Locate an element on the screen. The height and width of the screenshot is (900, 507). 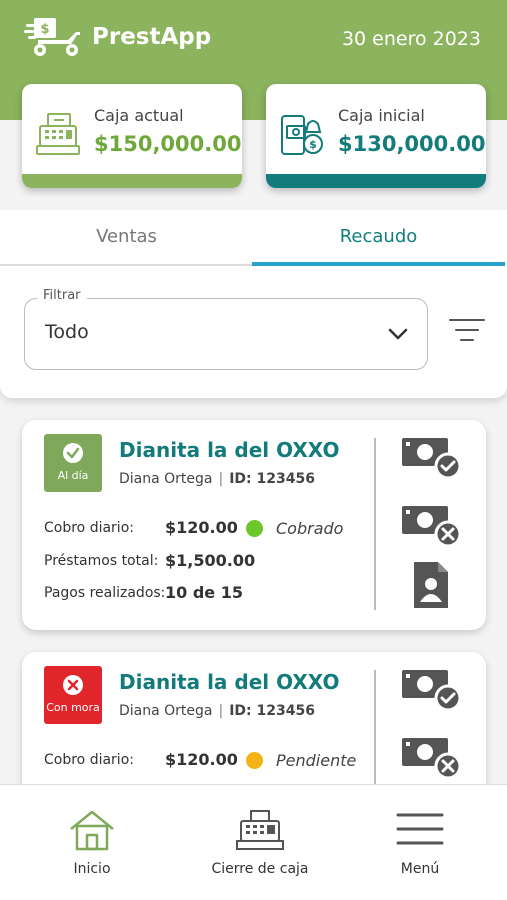
payment-status: Cobrado is located at coordinates (310, 528).